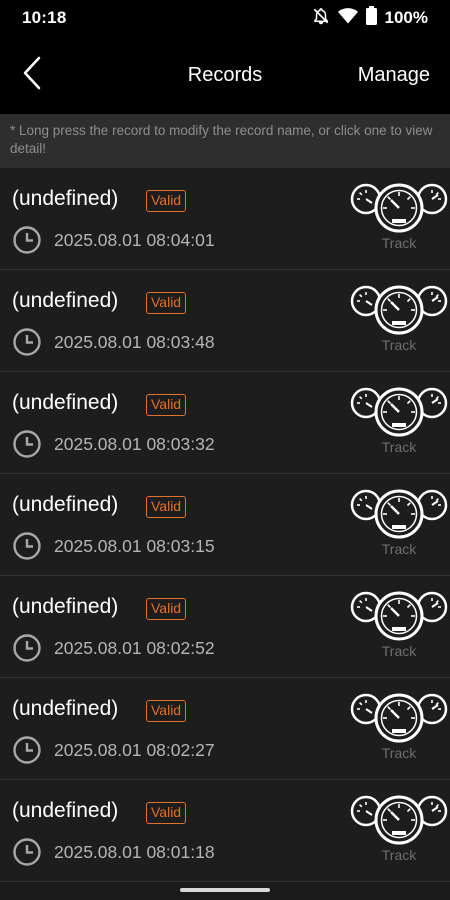  Describe the element at coordinates (225, 18) in the screenshot. I see `status-bar: 10:18 100%` at that location.